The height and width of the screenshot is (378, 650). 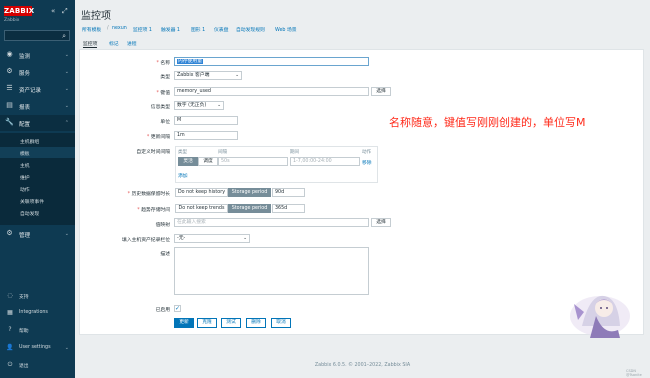 I want to click on submenu-actions: 动作, so click(x=37, y=188).